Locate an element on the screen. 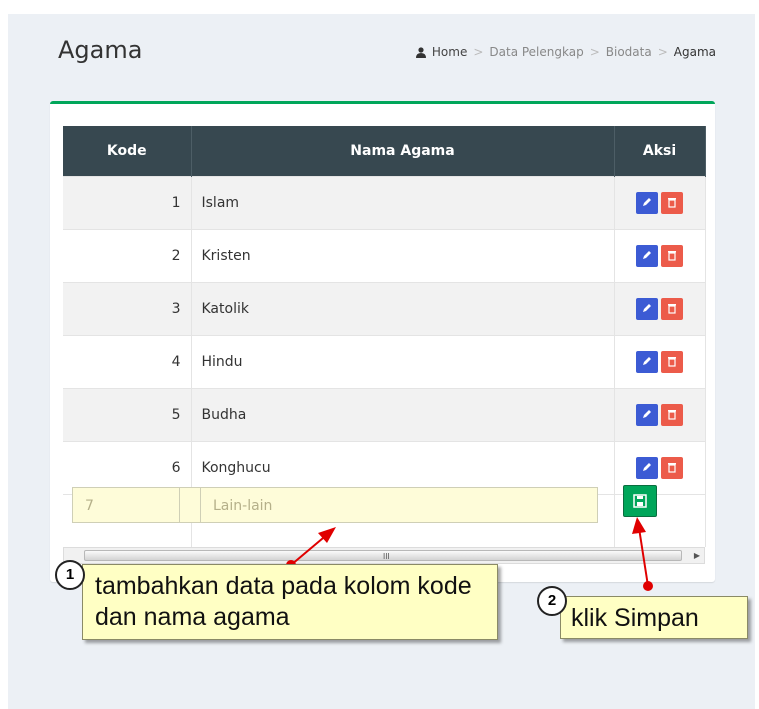  step-1-marker: 1 is located at coordinates (70, 575).